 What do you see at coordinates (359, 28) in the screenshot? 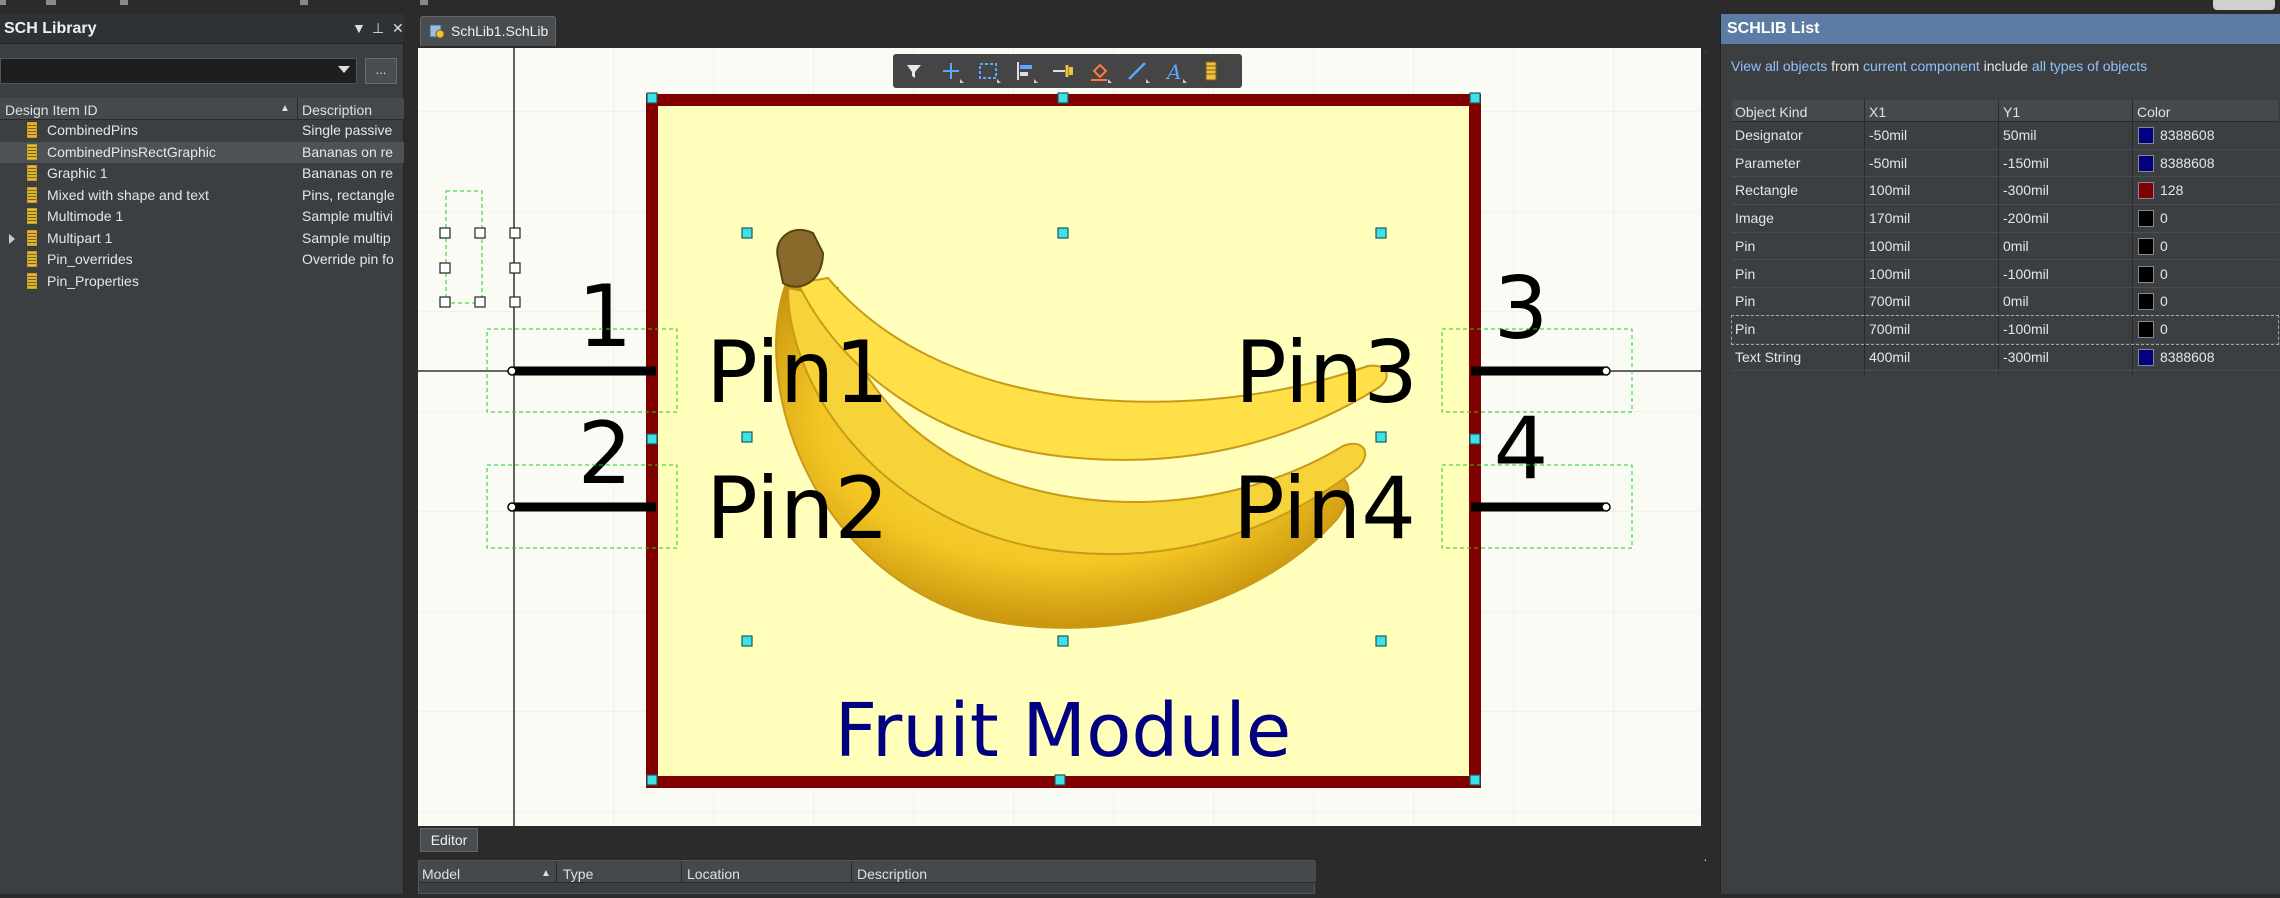
I see `panel-menu-icon: ▼` at bounding box center [359, 28].